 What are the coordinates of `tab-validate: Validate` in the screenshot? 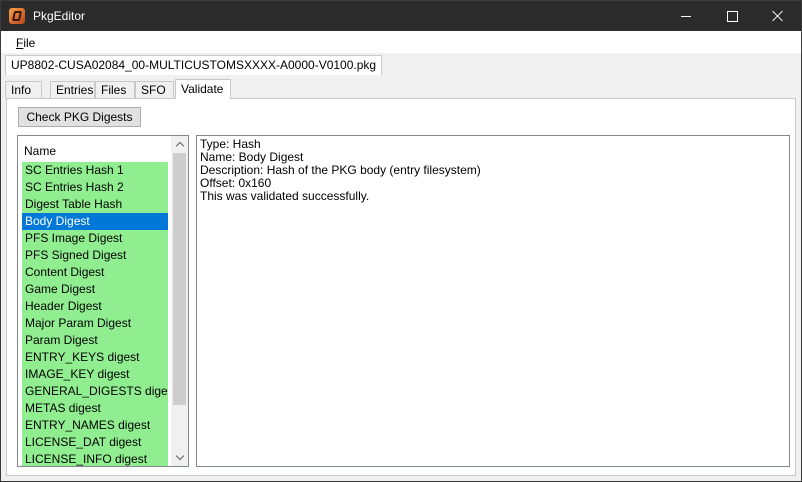 It's located at (203, 89).